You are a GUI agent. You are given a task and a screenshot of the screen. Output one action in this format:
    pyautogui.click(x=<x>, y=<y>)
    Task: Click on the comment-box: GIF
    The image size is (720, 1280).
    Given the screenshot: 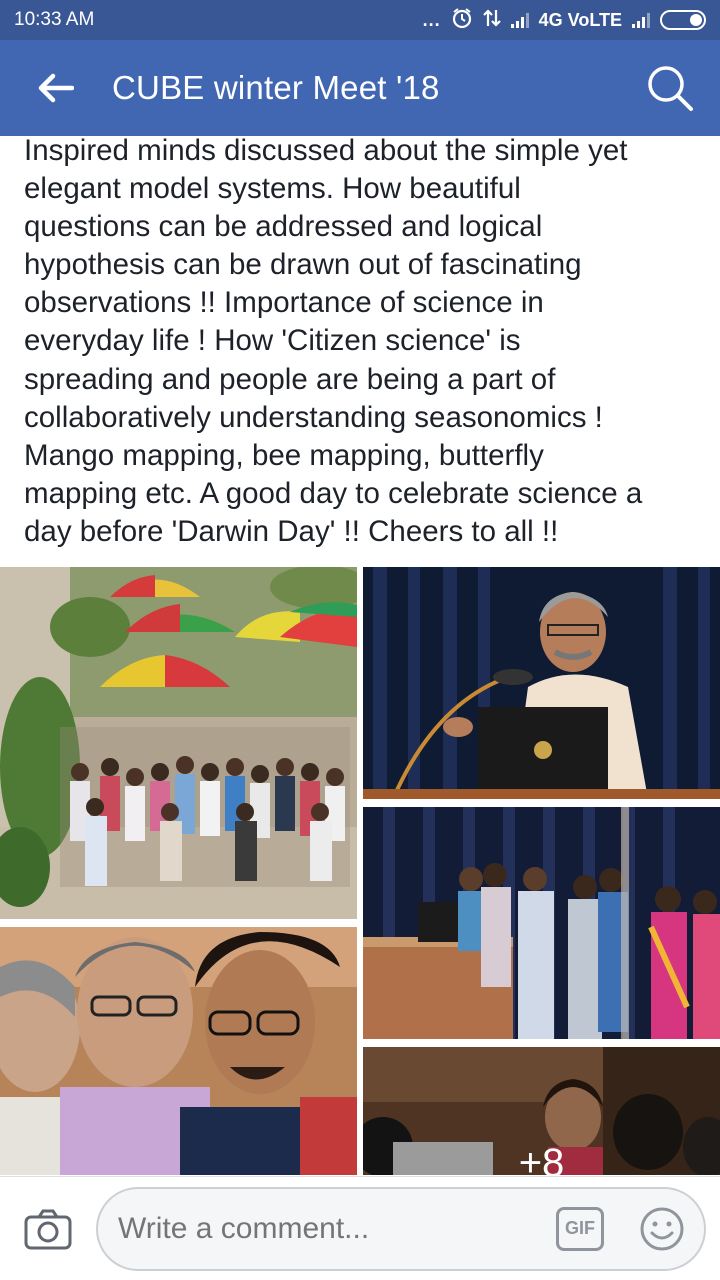 What is the action you would take?
    pyautogui.click(x=401, y=1228)
    